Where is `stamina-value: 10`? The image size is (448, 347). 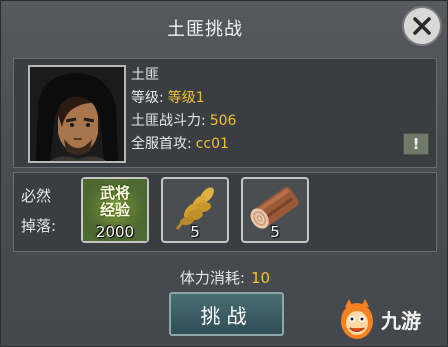 stamina-value: 10 is located at coordinates (260, 278).